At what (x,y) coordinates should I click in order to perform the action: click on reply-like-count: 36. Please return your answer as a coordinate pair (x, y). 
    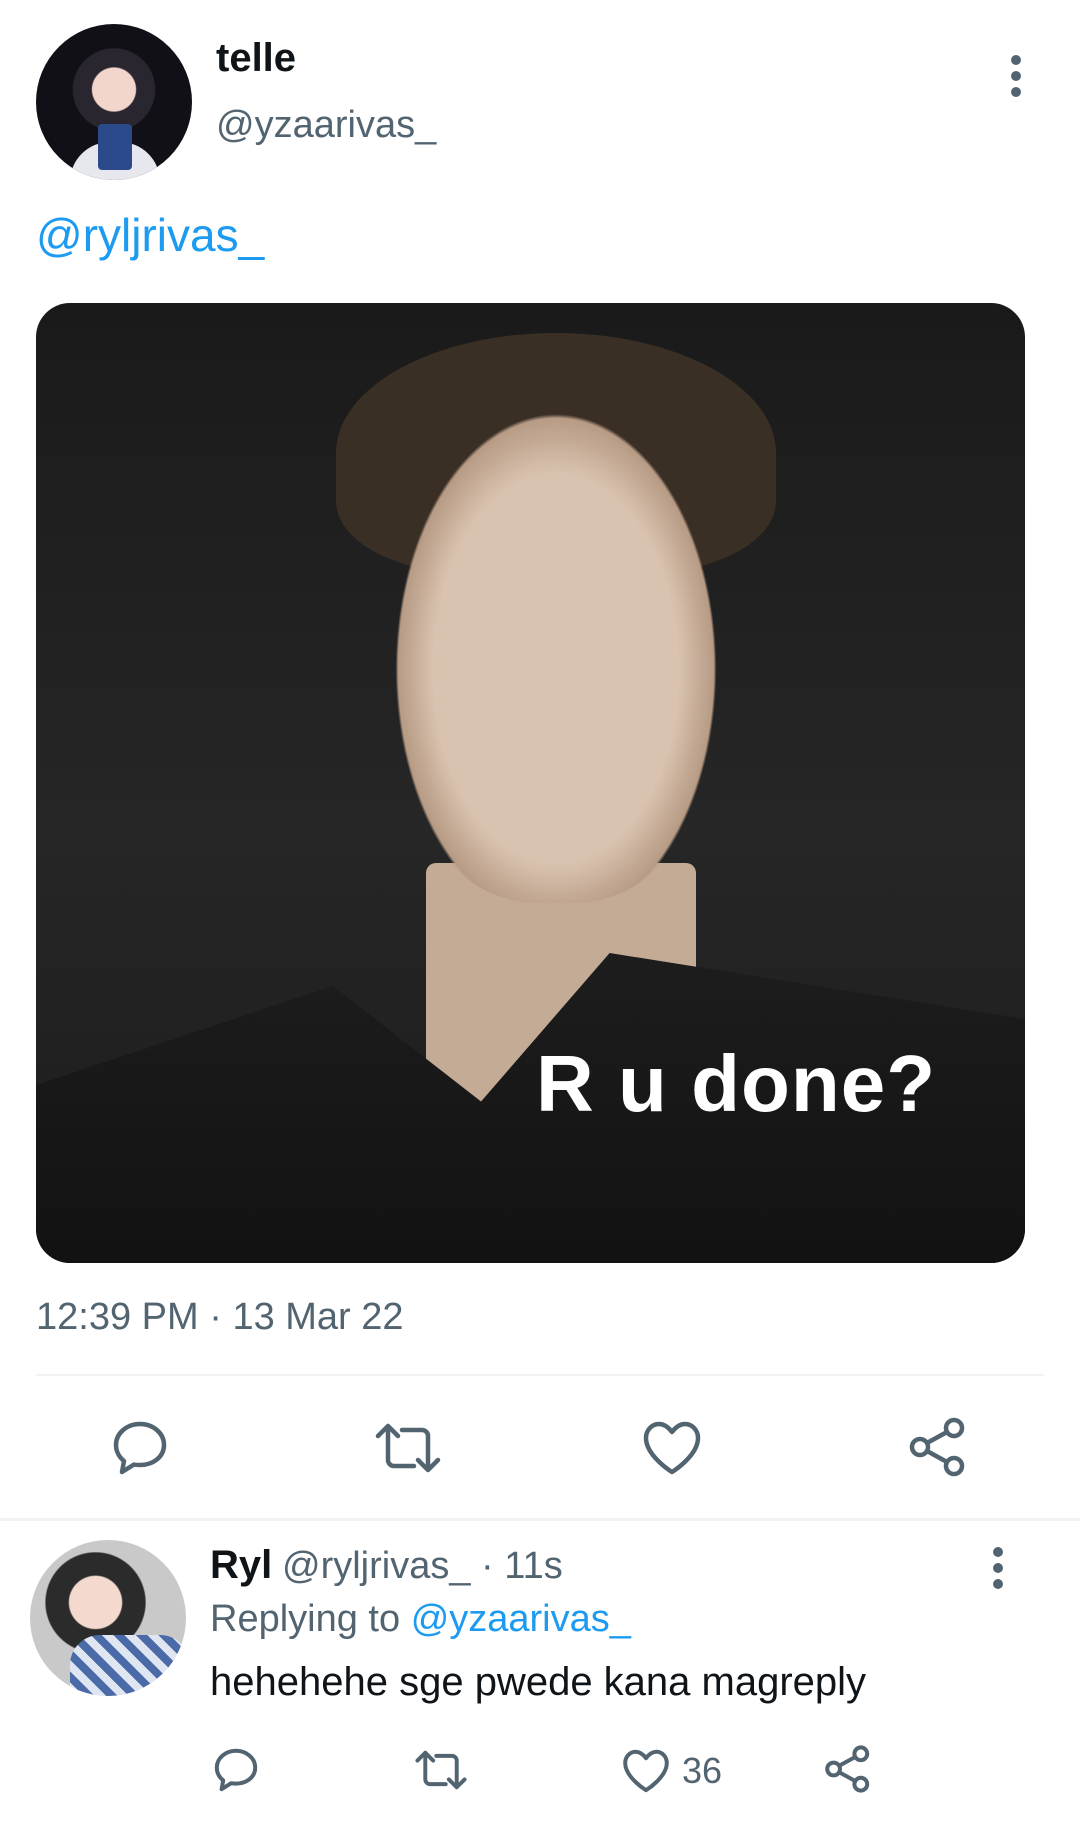
    Looking at the image, I should click on (702, 1770).